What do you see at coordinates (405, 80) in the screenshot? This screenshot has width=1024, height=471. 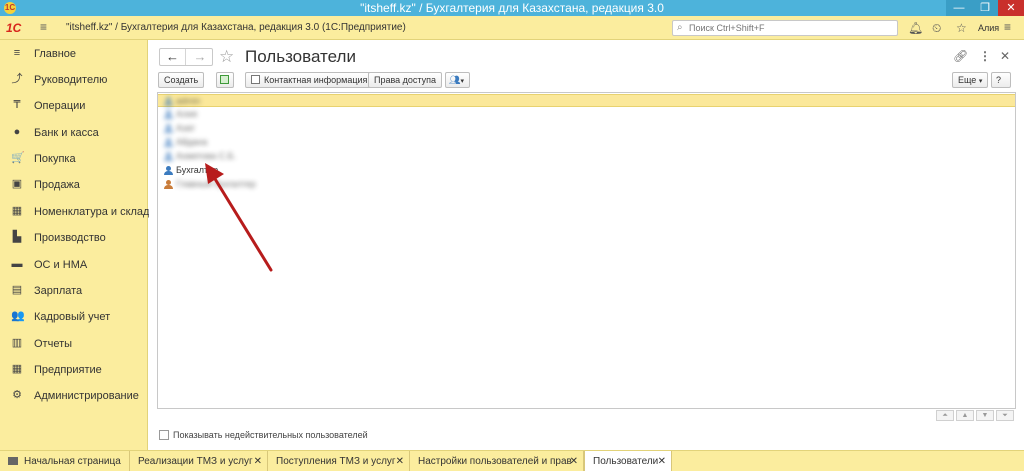 I see `access-rights-button: Права доступа` at bounding box center [405, 80].